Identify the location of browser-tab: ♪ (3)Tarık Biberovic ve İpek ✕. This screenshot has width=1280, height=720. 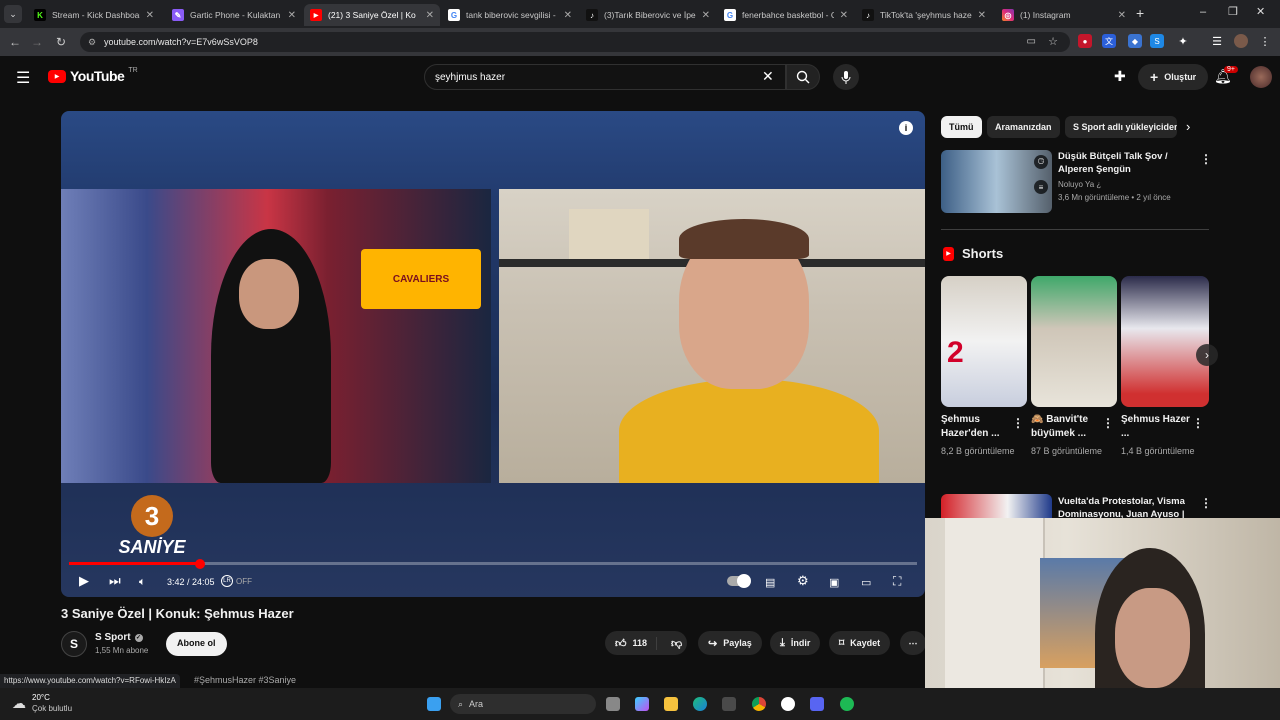
(648, 15).